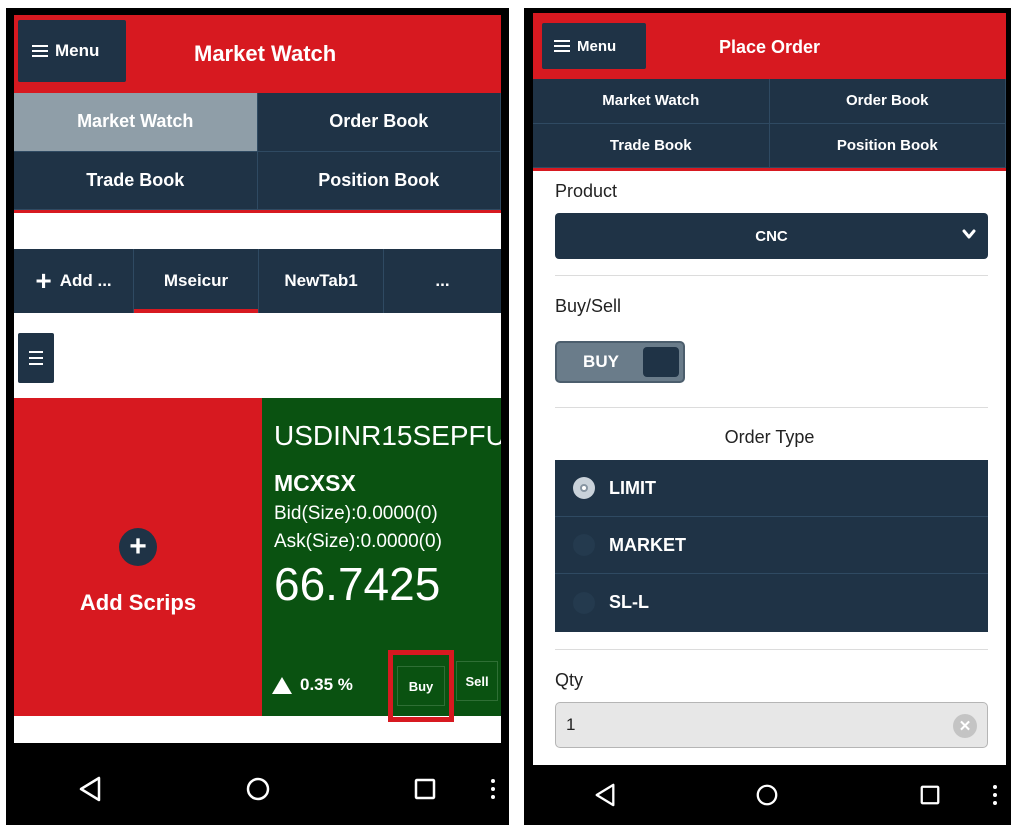 This screenshot has width=1011, height=827. Describe the element at coordinates (326, 684) in the screenshot. I see `quote-change-value: 0.35 %` at that location.